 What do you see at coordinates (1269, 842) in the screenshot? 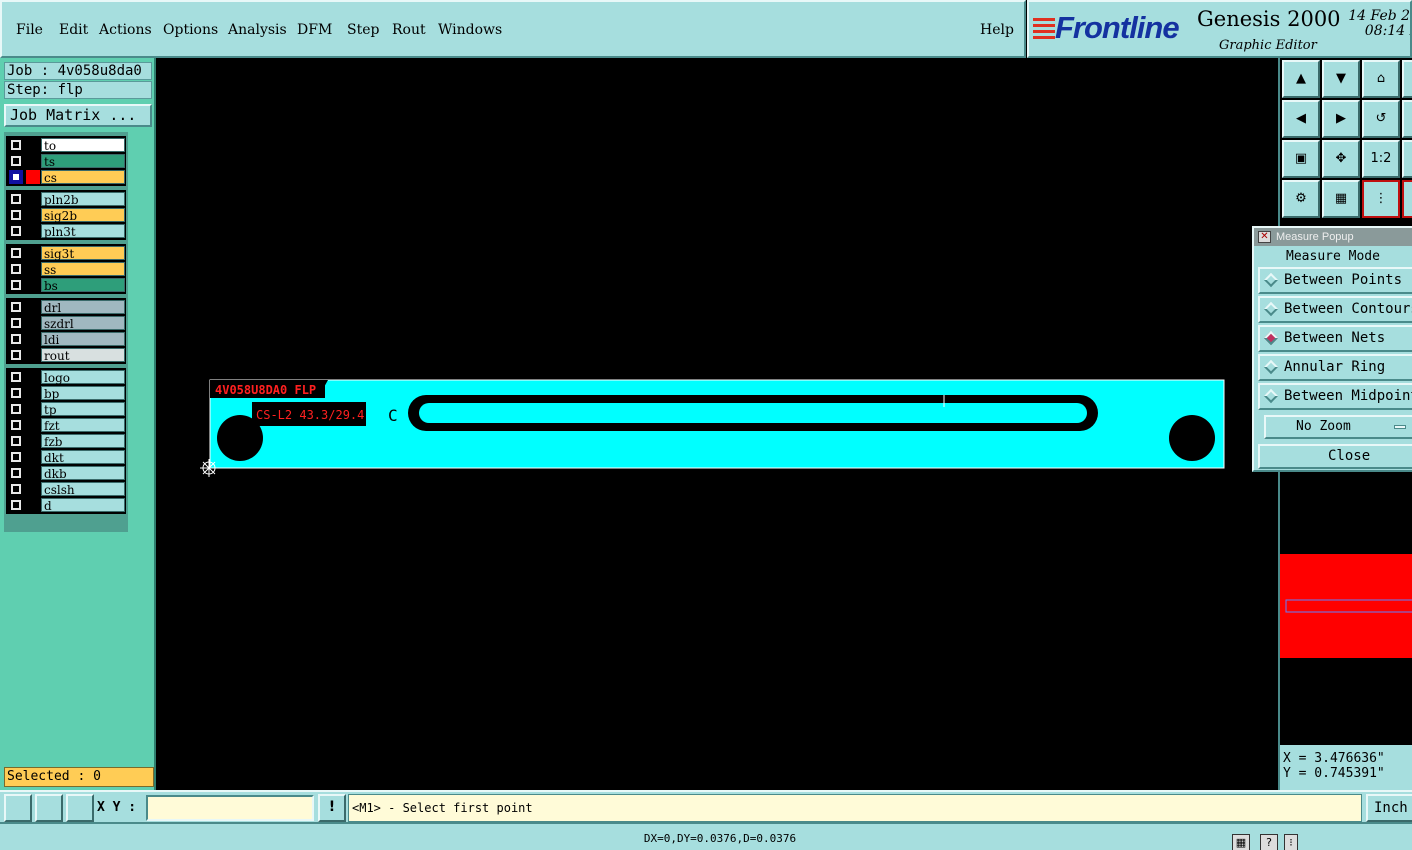
I see `help-icon: ?` at bounding box center [1269, 842].